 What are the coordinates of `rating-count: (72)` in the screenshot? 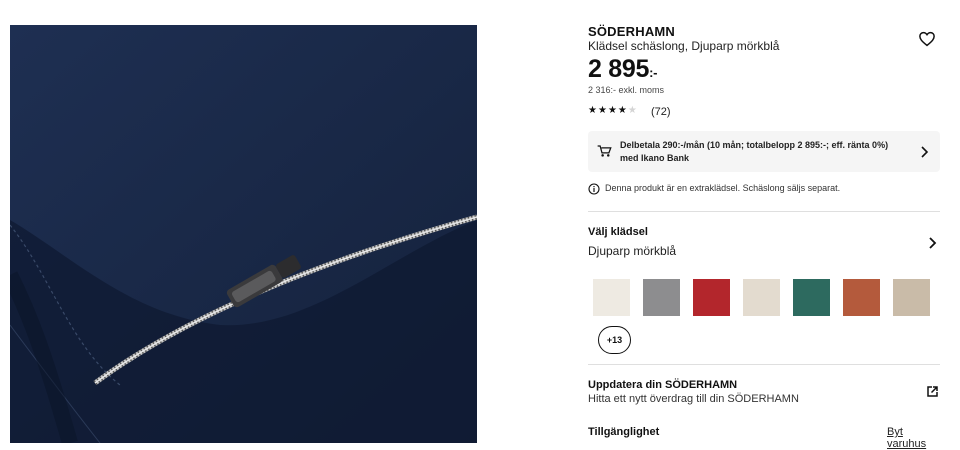 It's located at (661, 112).